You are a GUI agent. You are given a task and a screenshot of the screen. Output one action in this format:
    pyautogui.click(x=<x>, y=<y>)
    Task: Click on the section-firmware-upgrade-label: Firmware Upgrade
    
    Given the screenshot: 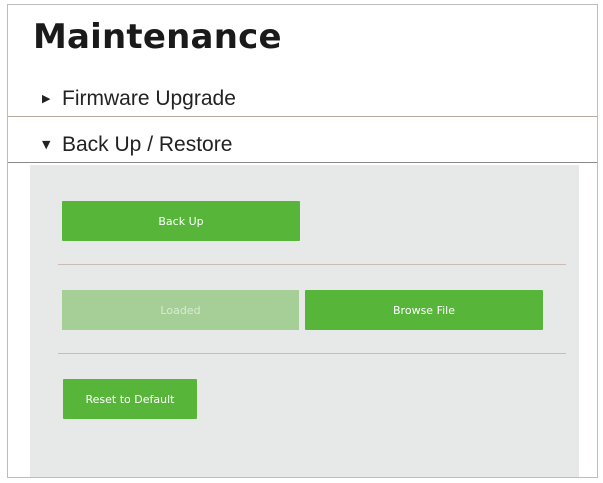 What is the action you would take?
    pyautogui.click(x=149, y=98)
    